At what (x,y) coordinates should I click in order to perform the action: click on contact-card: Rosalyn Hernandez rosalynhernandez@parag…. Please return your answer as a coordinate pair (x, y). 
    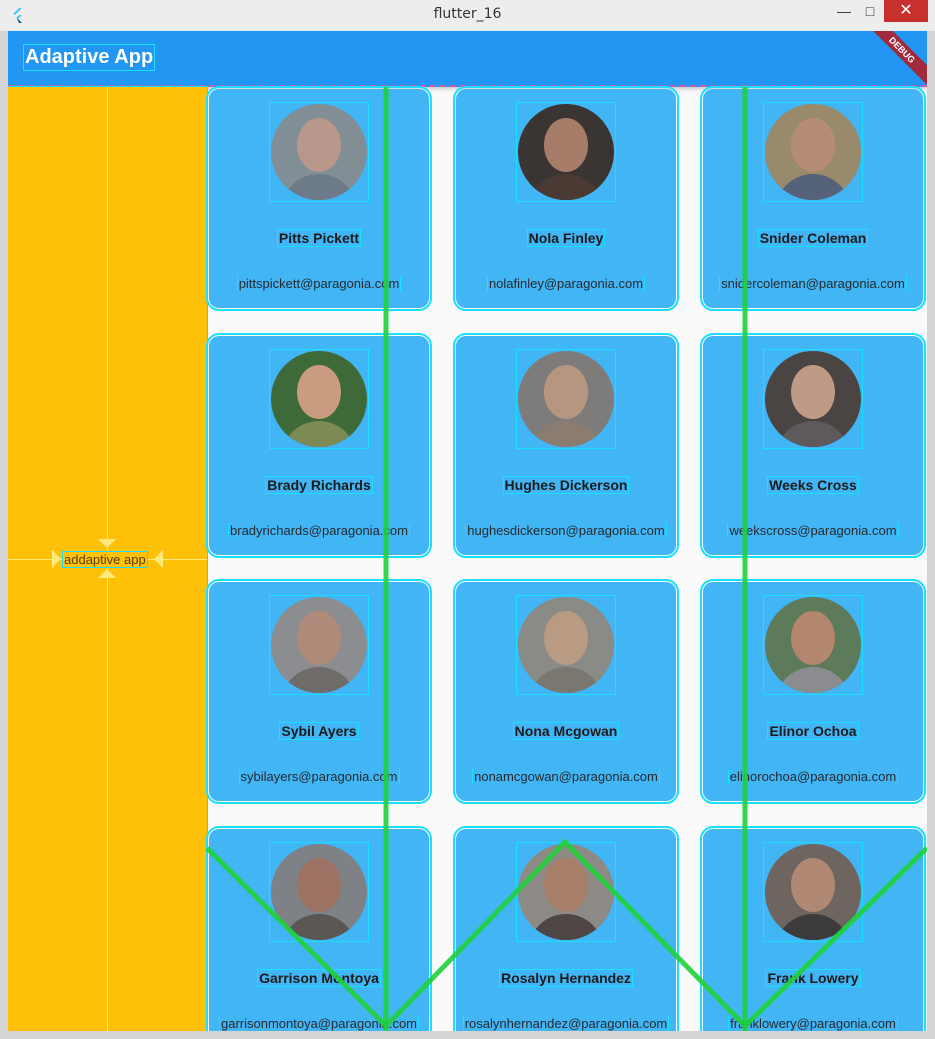
    Looking at the image, I should click on (566, 928).